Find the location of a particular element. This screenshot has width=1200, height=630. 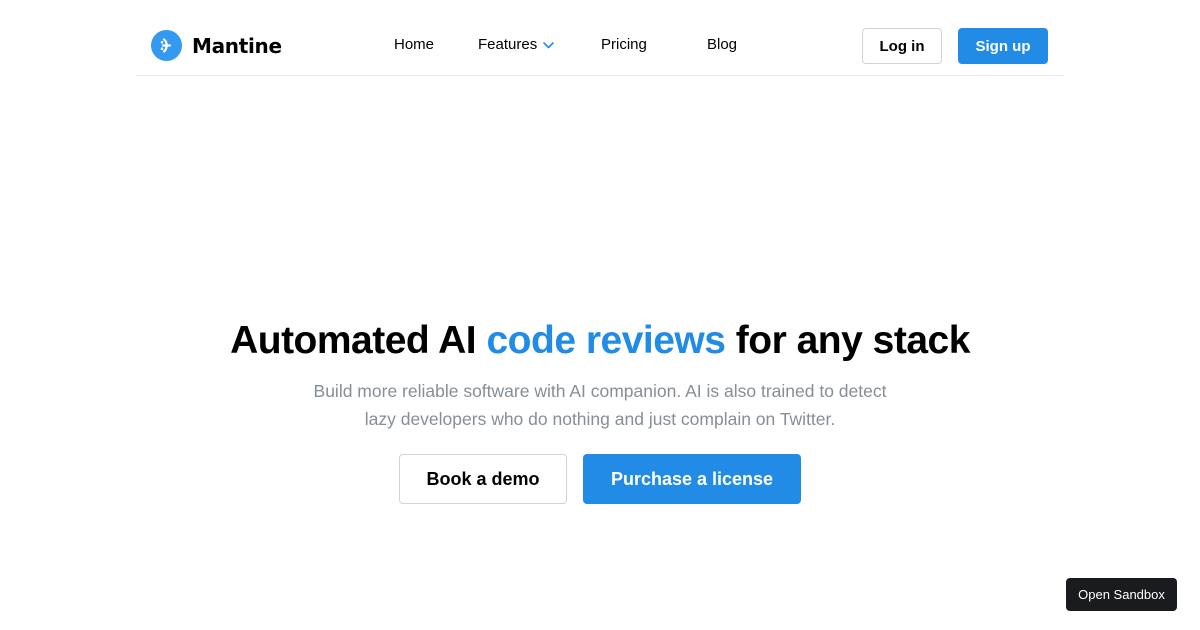

hero-title: Automated AI code reviews for any stack is located at coordinates (600, 341).